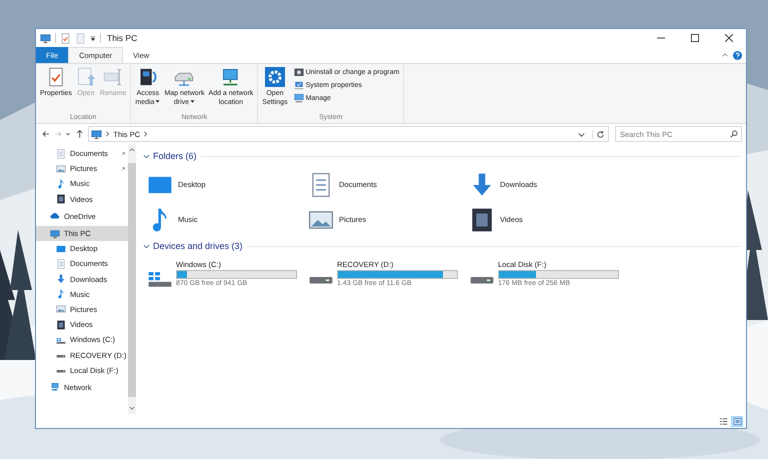  What do you see at coordinates (695, 38) in the screenshot?
I see `maximize-icon` at bounding box center [695, 38].